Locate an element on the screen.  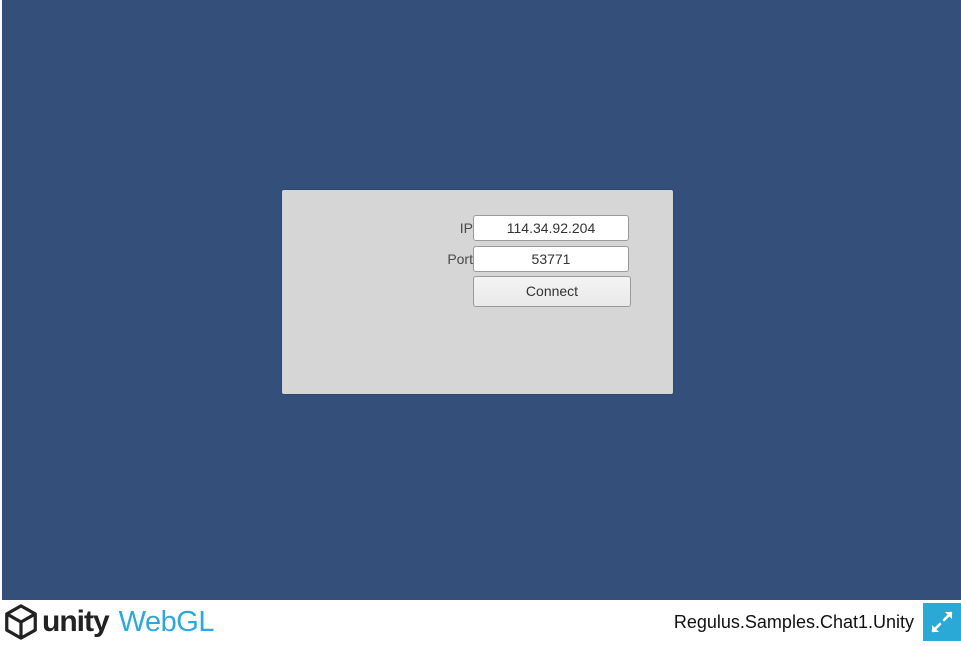
unity-webgl-logo: unity WebGL is located at coordinates (108, 622).